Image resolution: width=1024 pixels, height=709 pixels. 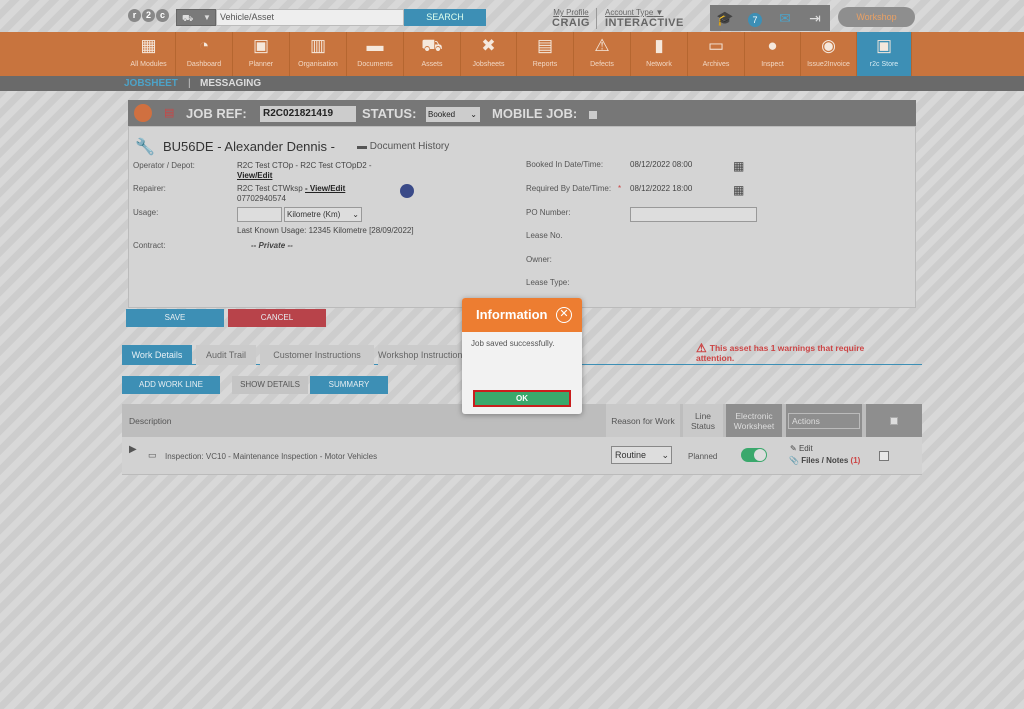 I want to click on nav-organisation: ▥ Organisation, so click(x=318, y=54).